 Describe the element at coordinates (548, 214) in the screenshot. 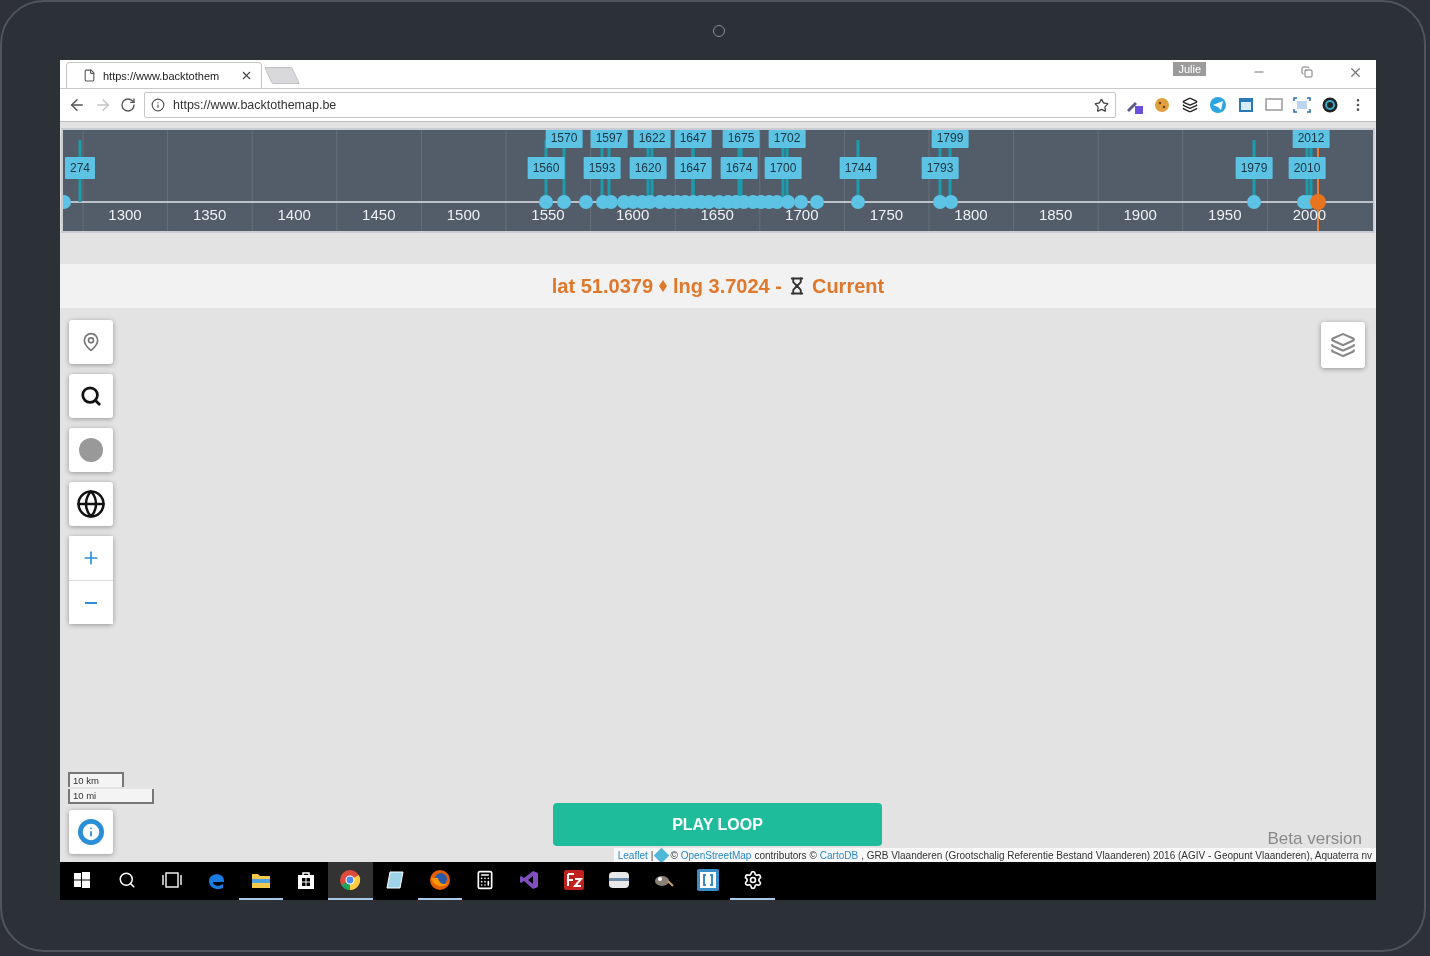

I see `year-label: 1550` at that location.